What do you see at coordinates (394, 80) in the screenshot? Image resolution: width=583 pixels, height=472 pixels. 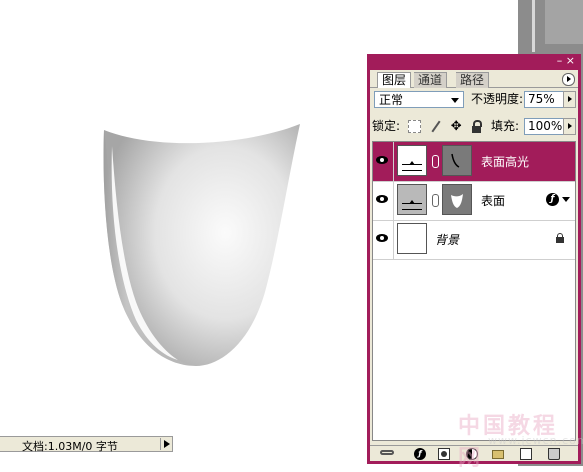 I see `tab-layers: 图层` at bounding box center [394, 80].